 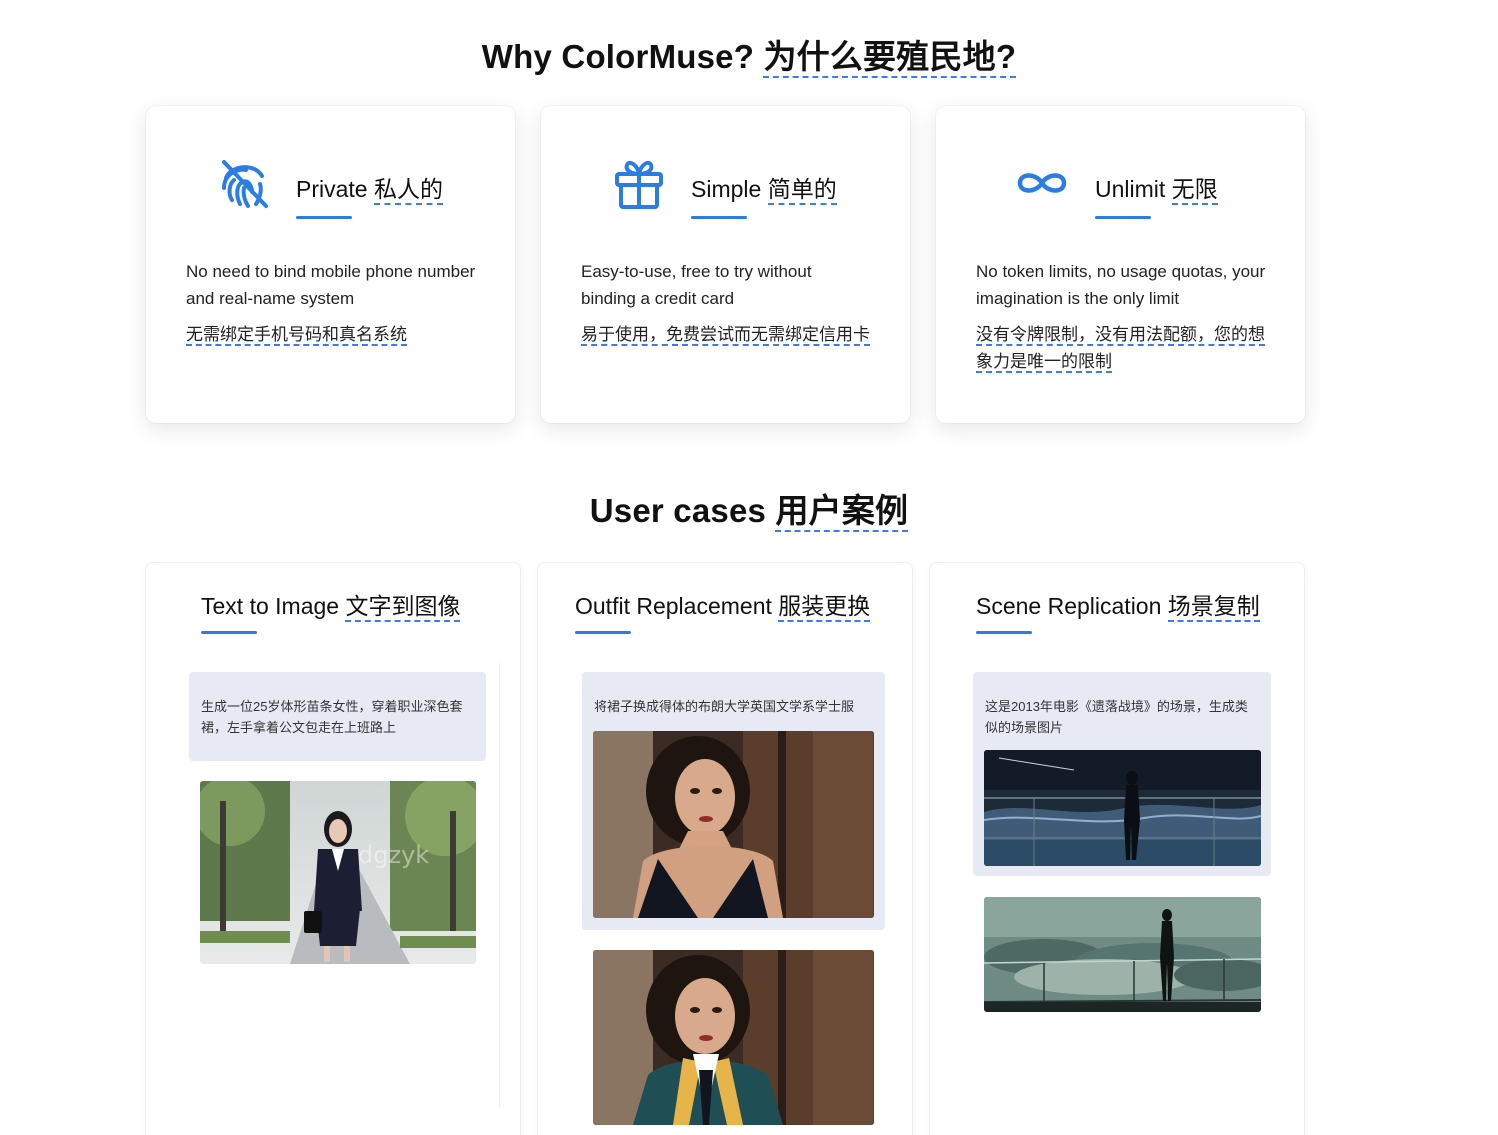 What do you see at coordinates (1042, 184) in the screenshot?
I see `infinity-icon` at bounding box center [1042, 184].